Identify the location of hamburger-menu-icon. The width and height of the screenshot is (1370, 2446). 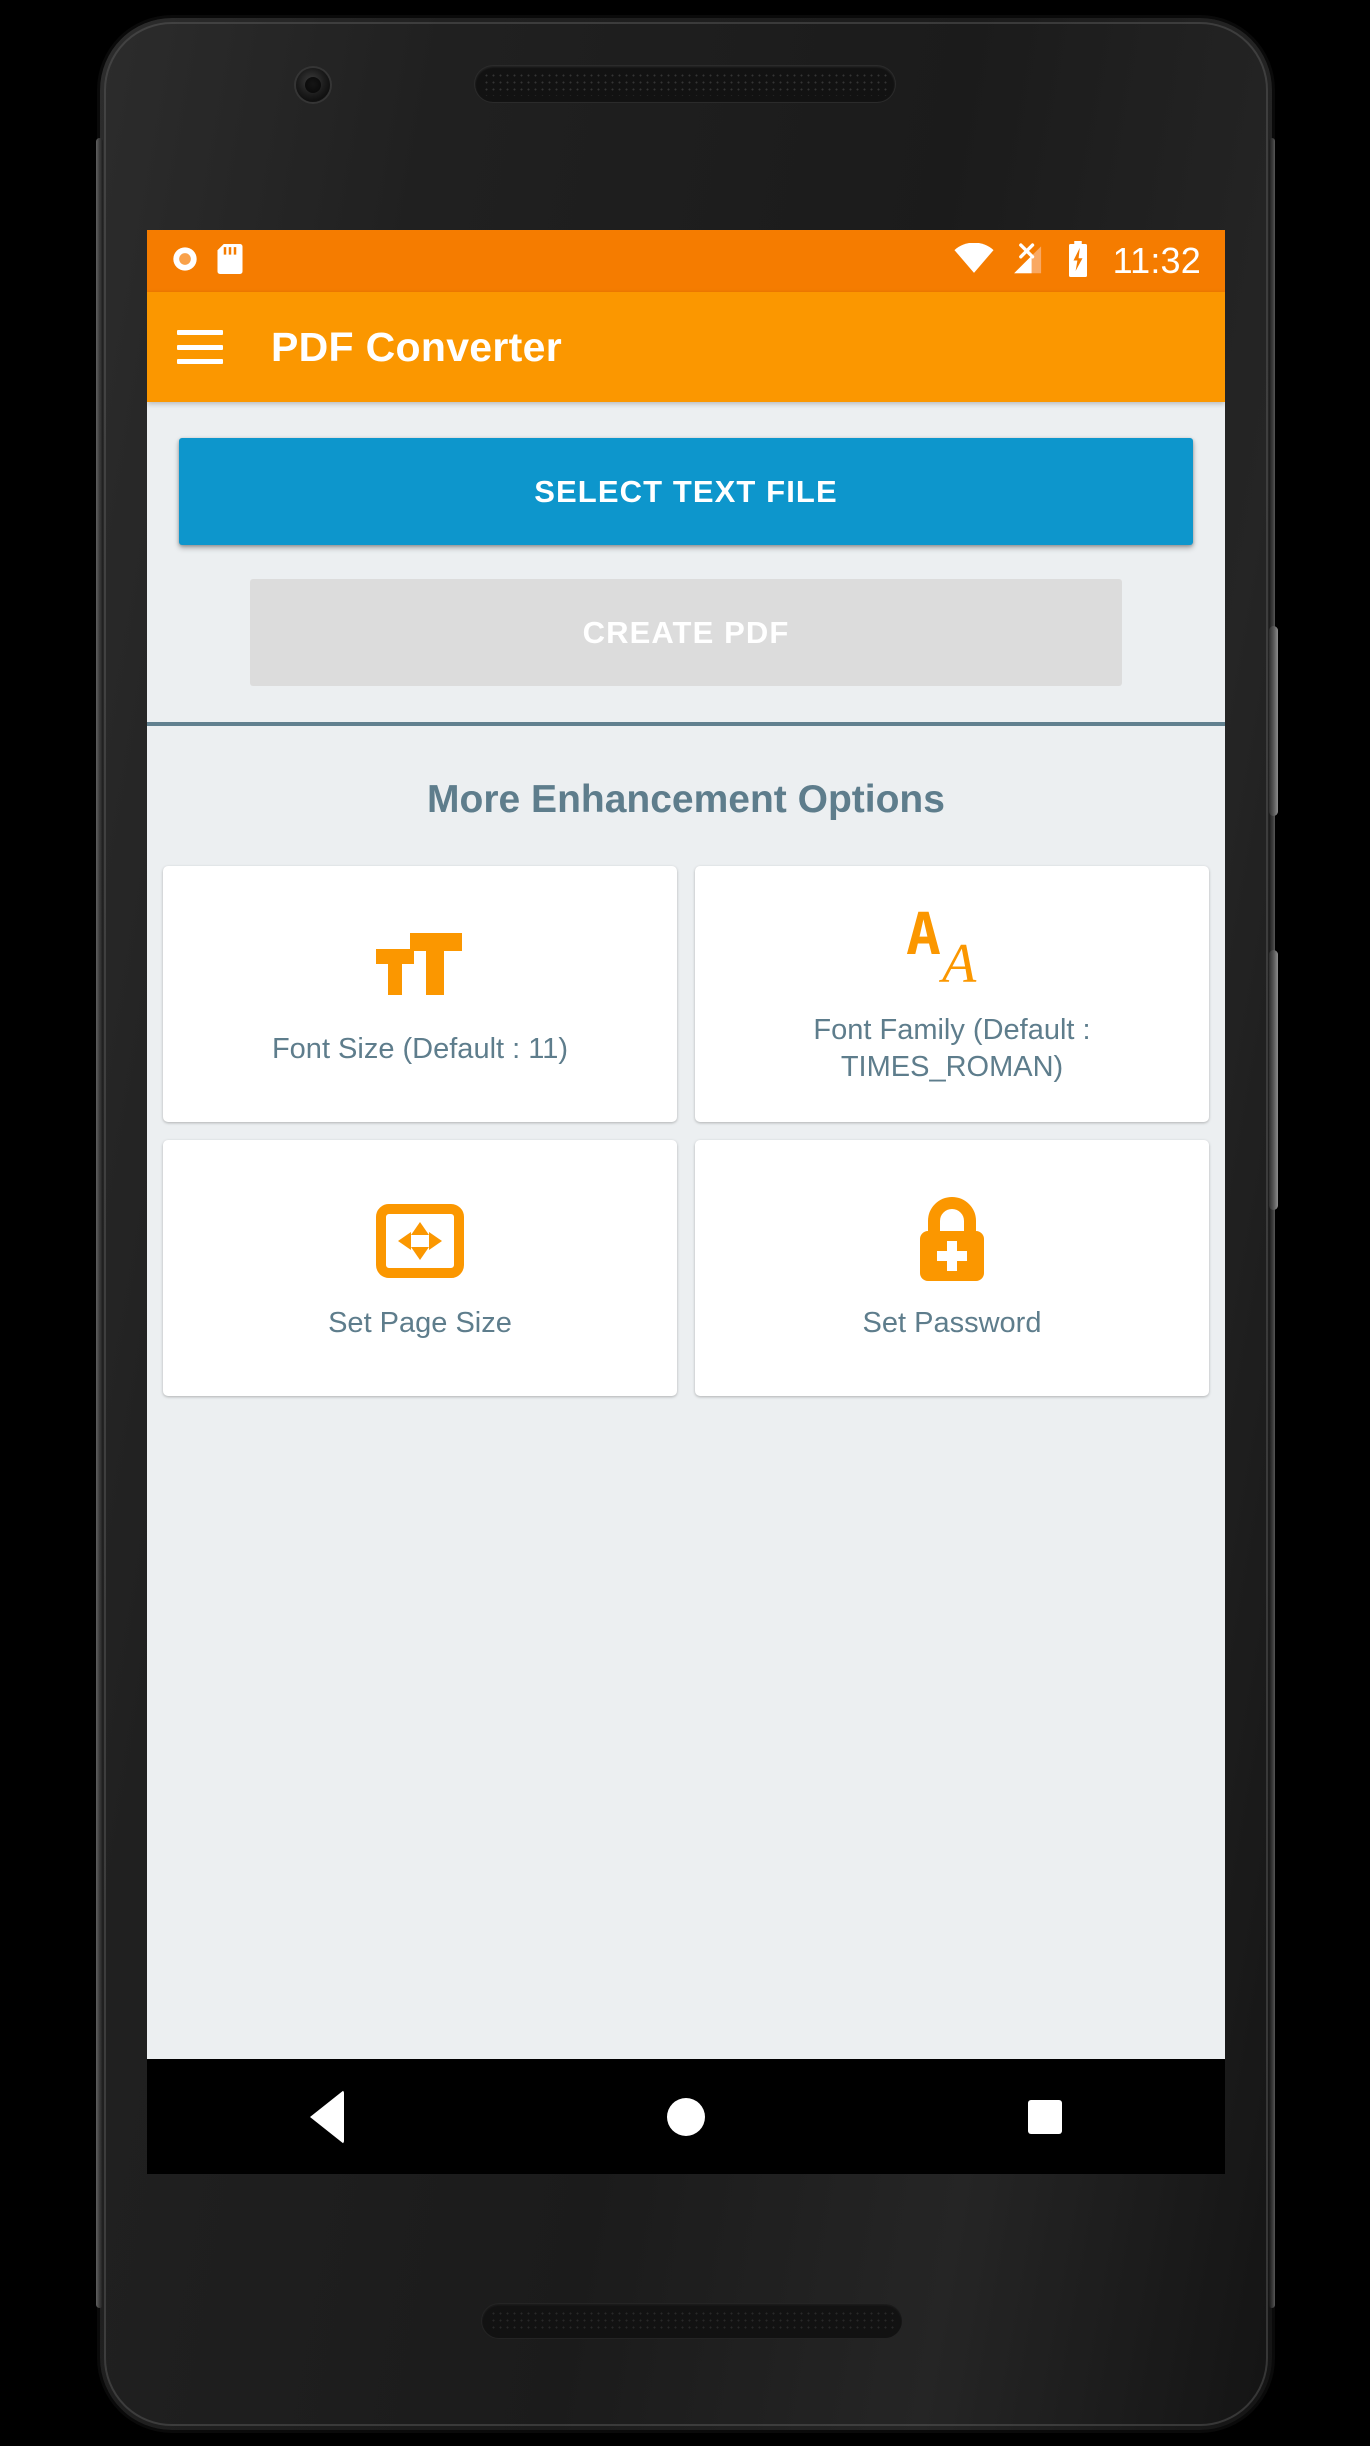
(200, 347).